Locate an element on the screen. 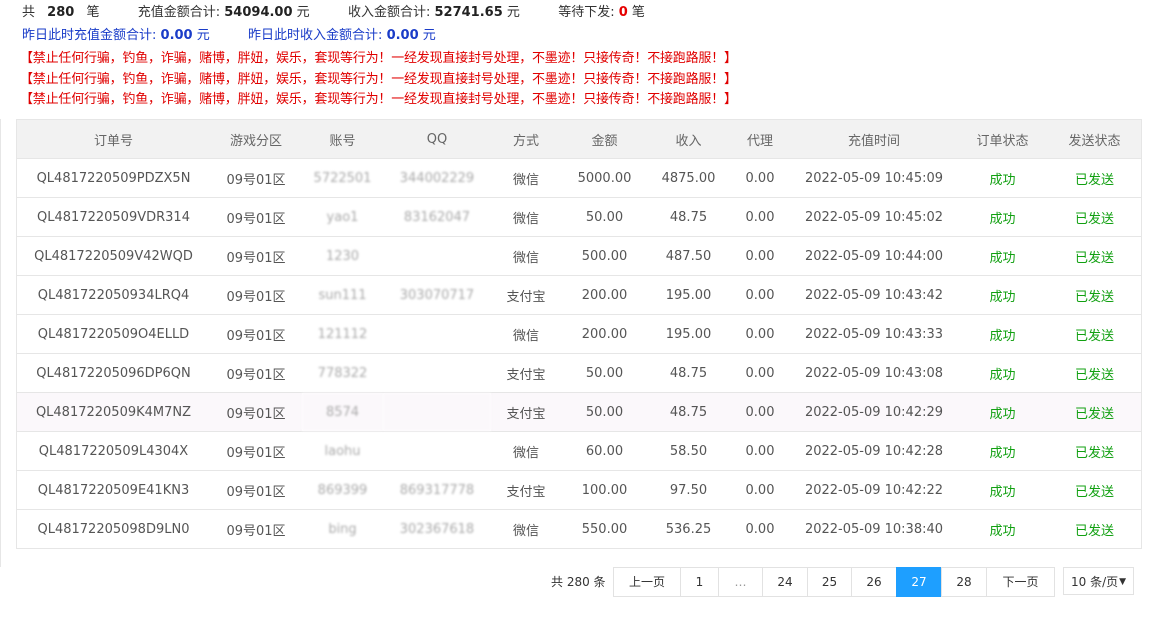  cell-recharge-time: 2022-05-09 10:43:08 is located at coordinates (874, 373).